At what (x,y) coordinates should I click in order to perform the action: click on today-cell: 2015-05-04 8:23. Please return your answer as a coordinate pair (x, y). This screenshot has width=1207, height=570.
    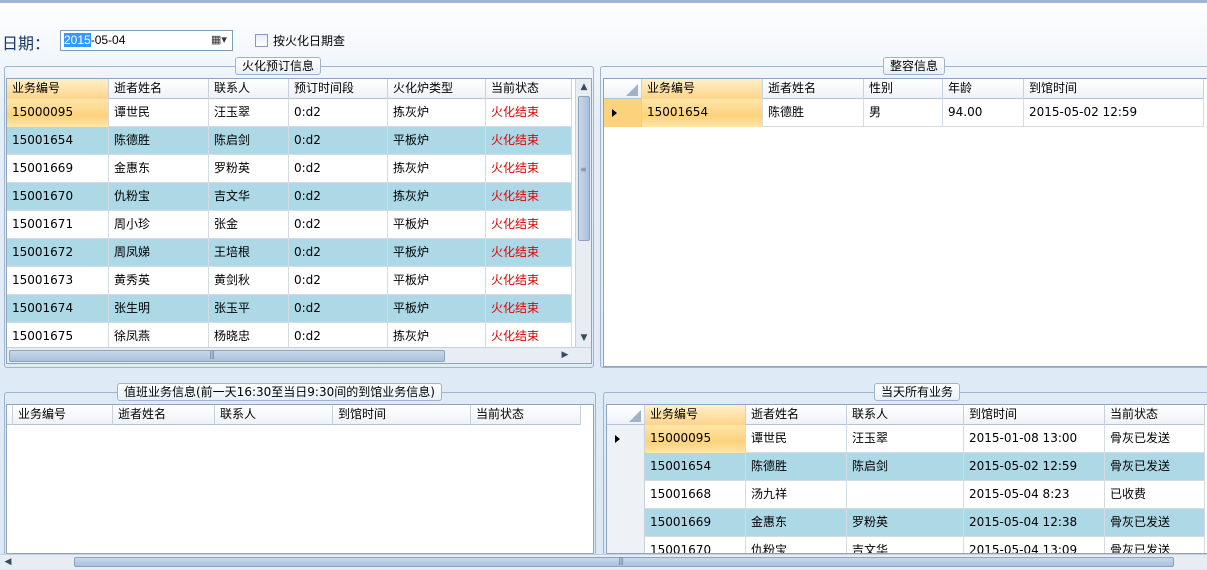
    Looking at the image, I should click on (1034, 495).